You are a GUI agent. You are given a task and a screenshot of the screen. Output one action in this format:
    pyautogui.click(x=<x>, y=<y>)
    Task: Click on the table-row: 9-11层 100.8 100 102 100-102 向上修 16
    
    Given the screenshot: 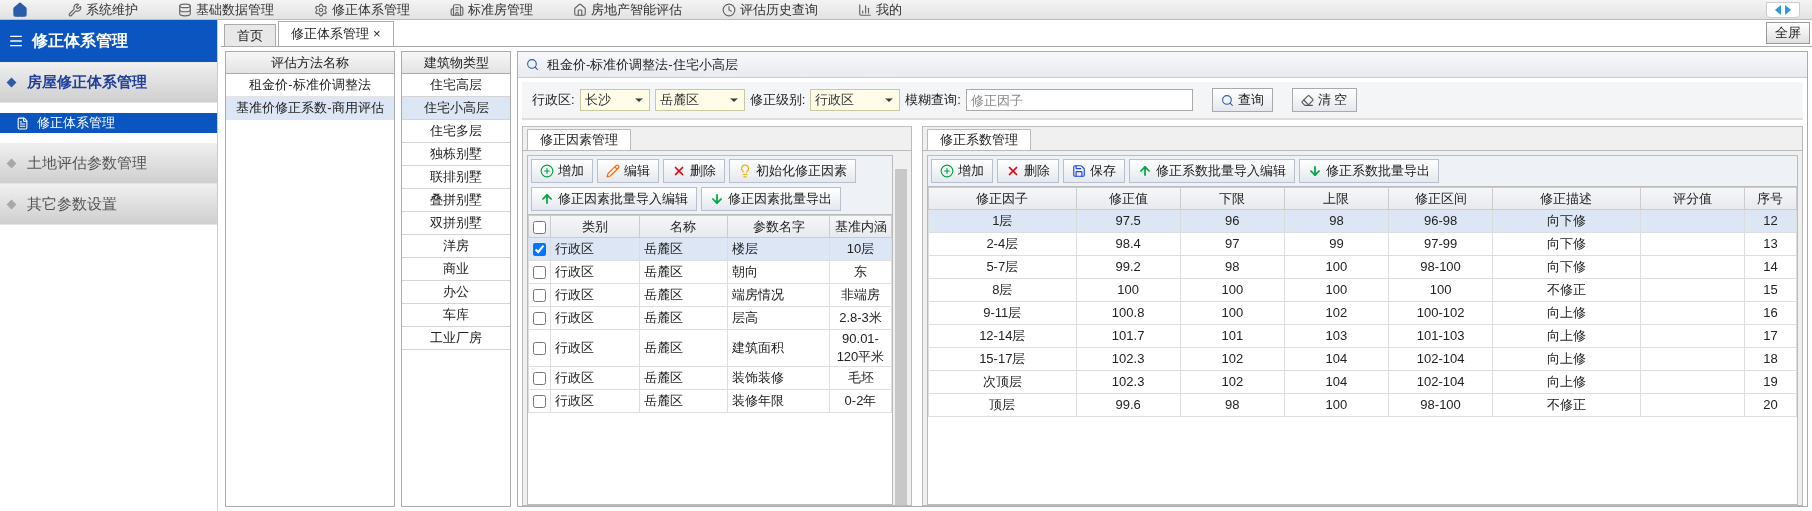 What is the action you would take?
    pyautogui.click(x=1362, y=313)
    